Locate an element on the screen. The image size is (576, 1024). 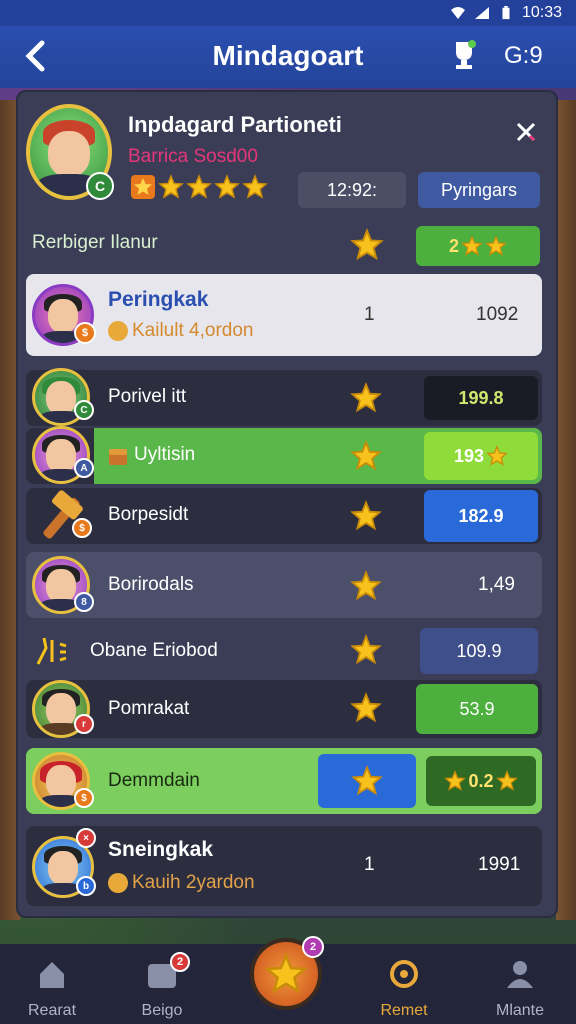
coin-icon is located at coordinates (118, 883).